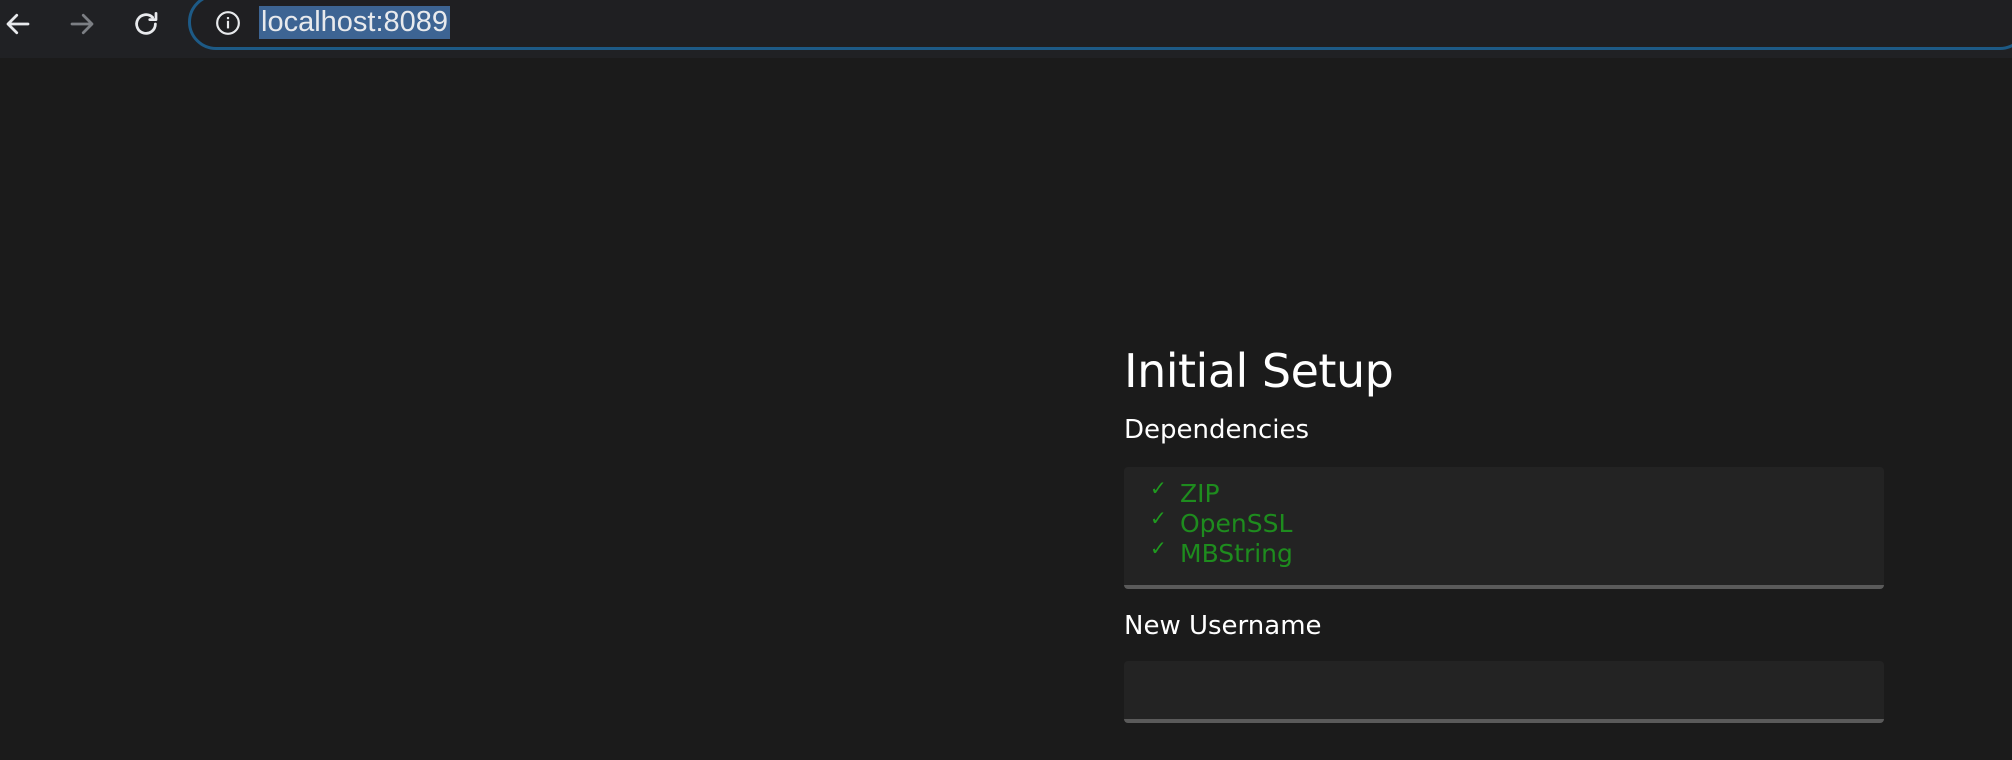 The image size is (2012, 760). What do you see at coordinates (1100, 25) in the screenshot?
I see `address-bar: localhost:8089` at bounding box center [1100, 25].